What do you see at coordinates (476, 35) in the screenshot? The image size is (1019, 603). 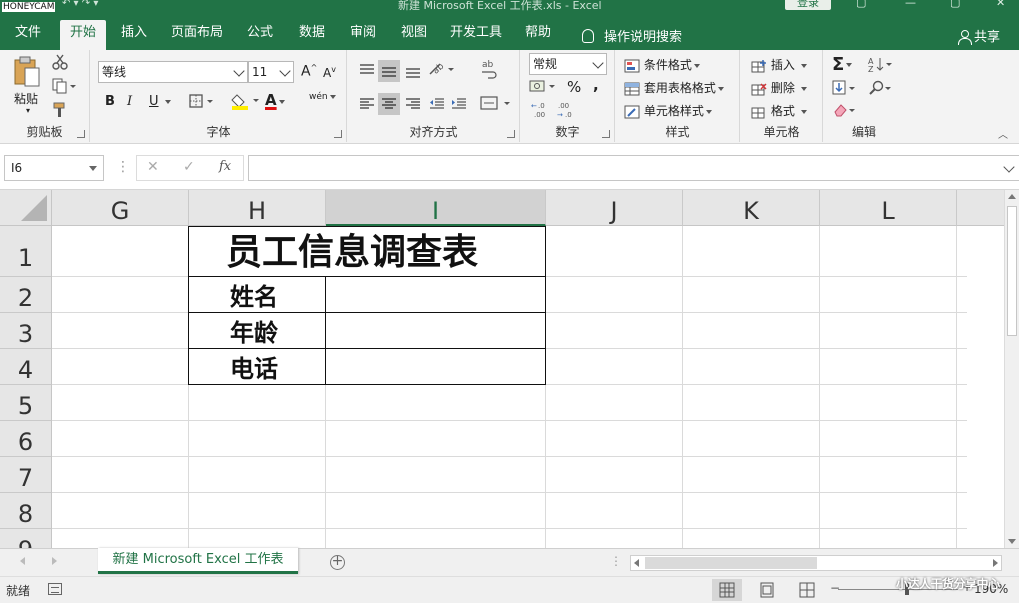 I see `tab-developer: 开发工具` at bounding box center [476, 35].